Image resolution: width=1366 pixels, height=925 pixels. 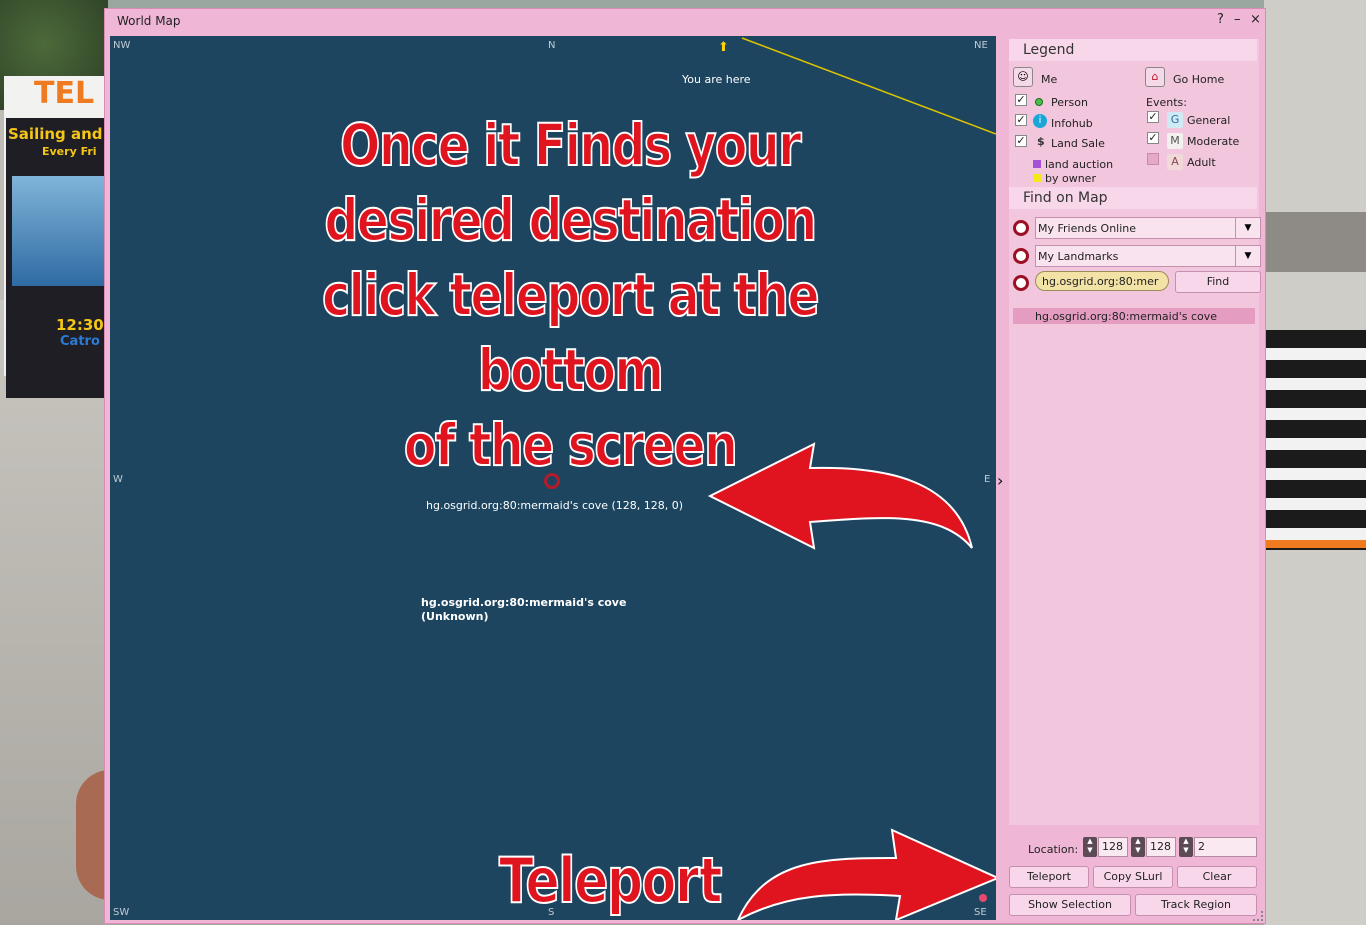 What do you see at coordinates (1070, 905) in the screenshot?
I see `show-selection-button: Show Selection` at bounding box center [1070, 905].